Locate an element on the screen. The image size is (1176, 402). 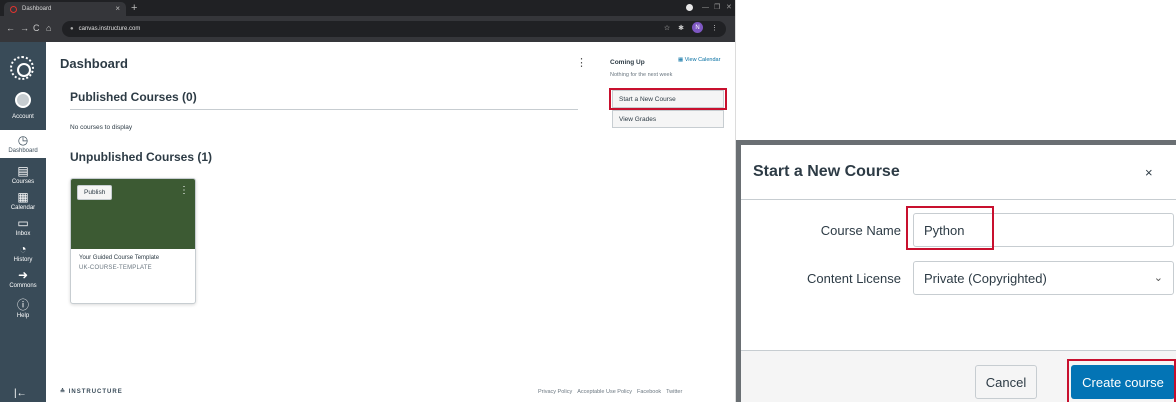
browser-tab-bar: Dashboard × + — ❐ ✕ is located at coordinates (367, 8).